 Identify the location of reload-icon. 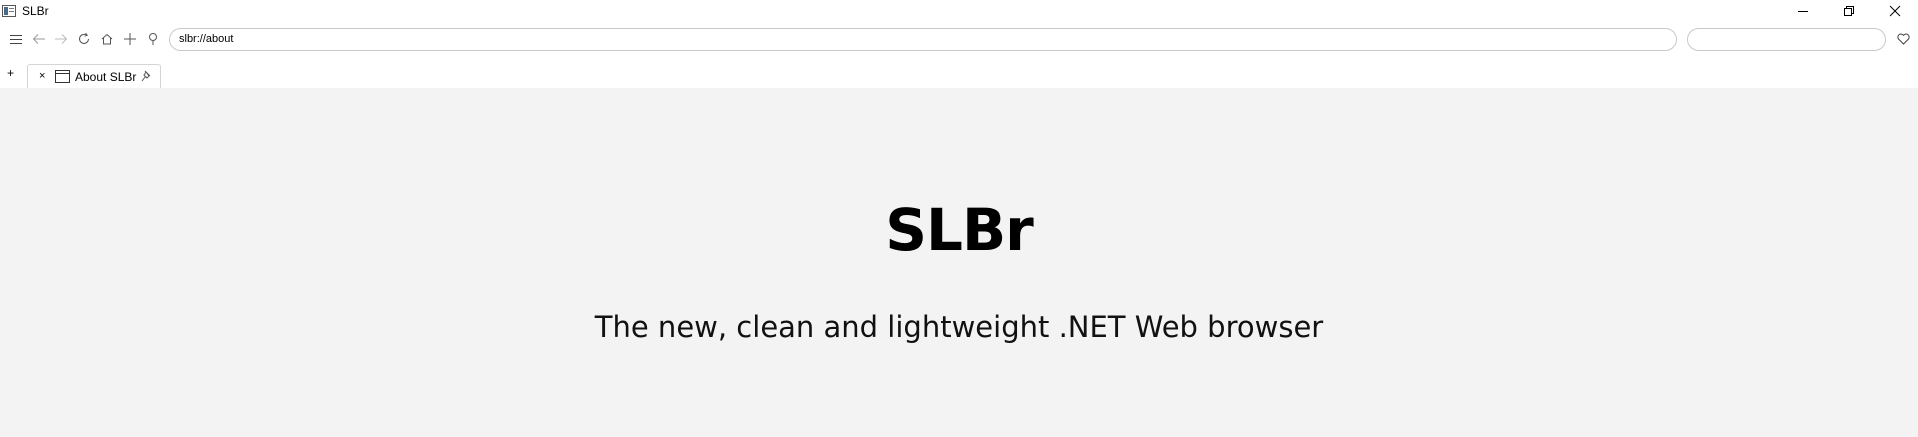
(84, 38).